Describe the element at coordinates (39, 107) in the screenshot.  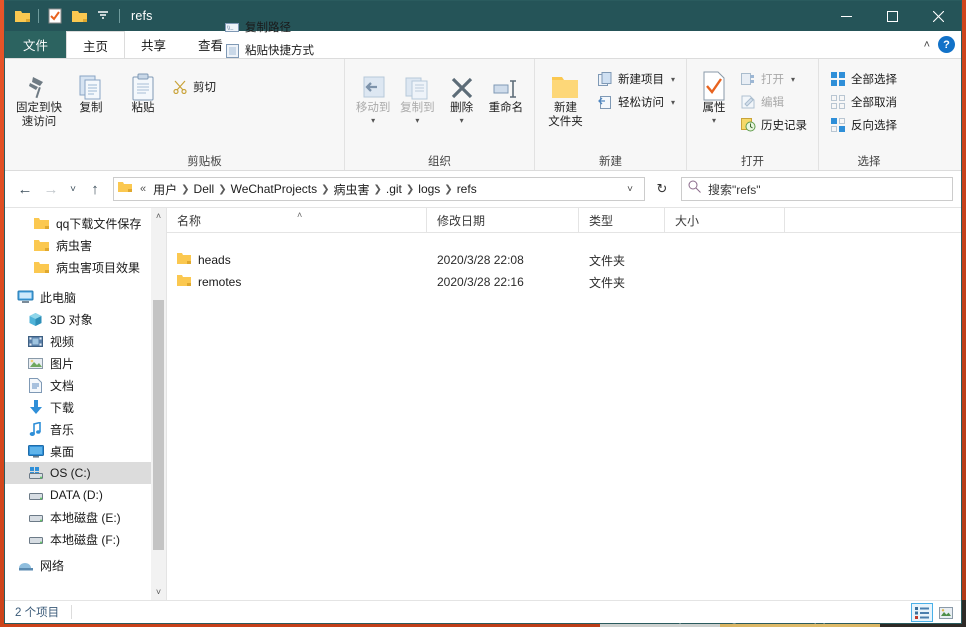
I see `ribbon-pin-to-quick-access-button: 固定到快 速访问` at that location.